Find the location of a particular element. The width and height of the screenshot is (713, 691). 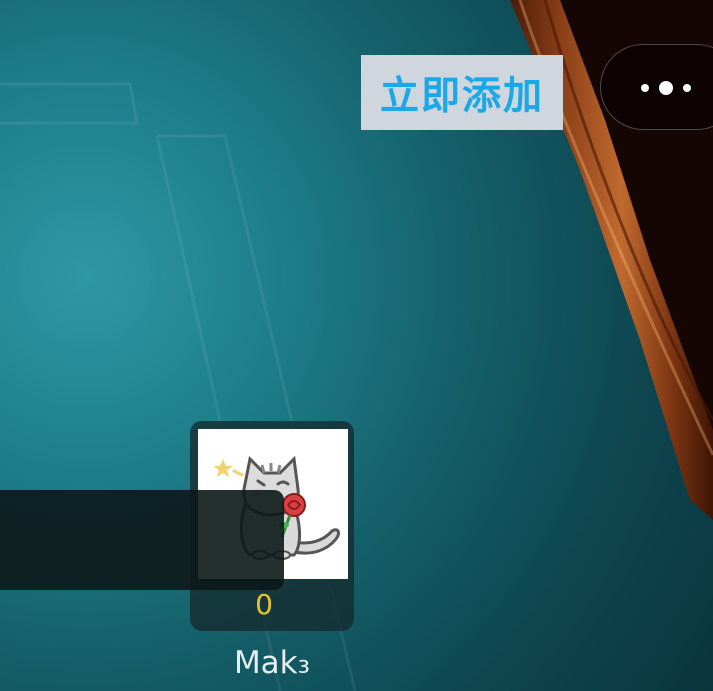

more-dots-icon is located at coordinates (666, 88).